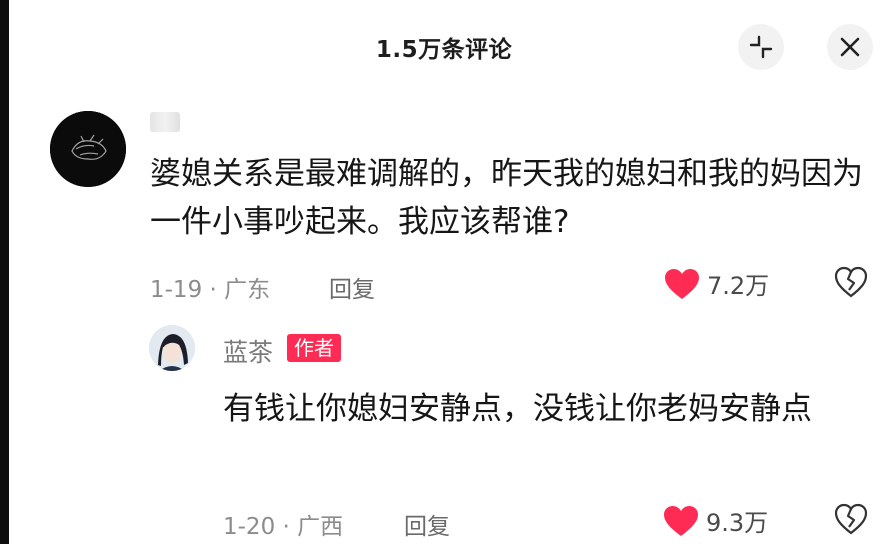 The width and height of the screenshot is (888, 544). What do you see at coordinates (352, 287) in the screenshot?
I see `reply-button: 回复` at bounding box center [352, 287].